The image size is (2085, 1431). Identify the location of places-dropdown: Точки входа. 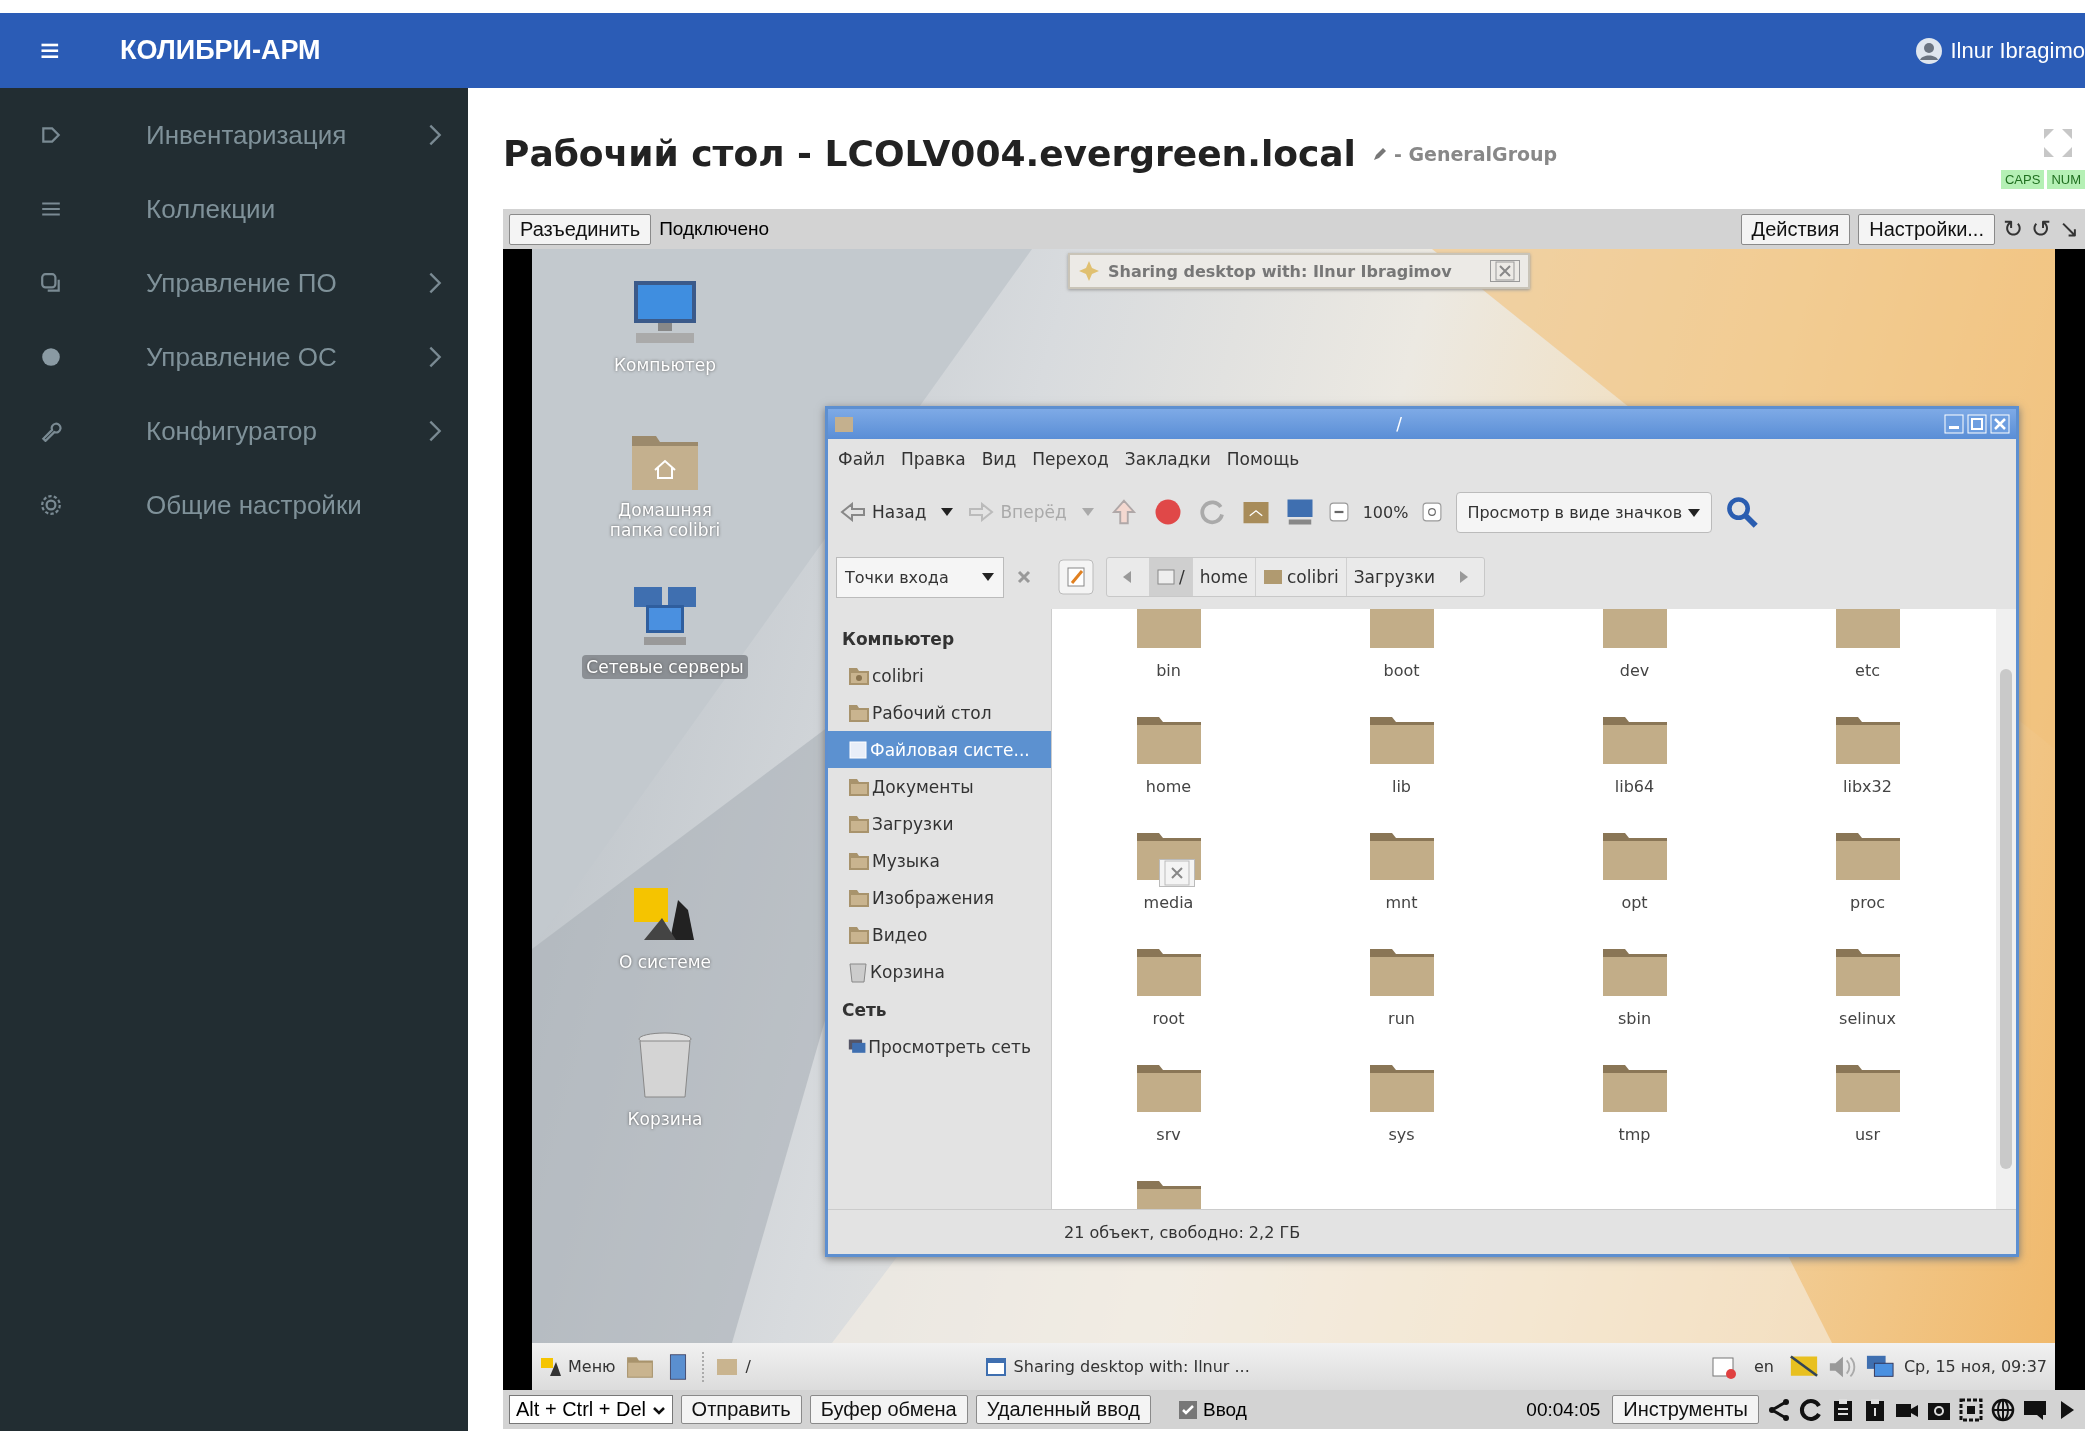
(920, 577).